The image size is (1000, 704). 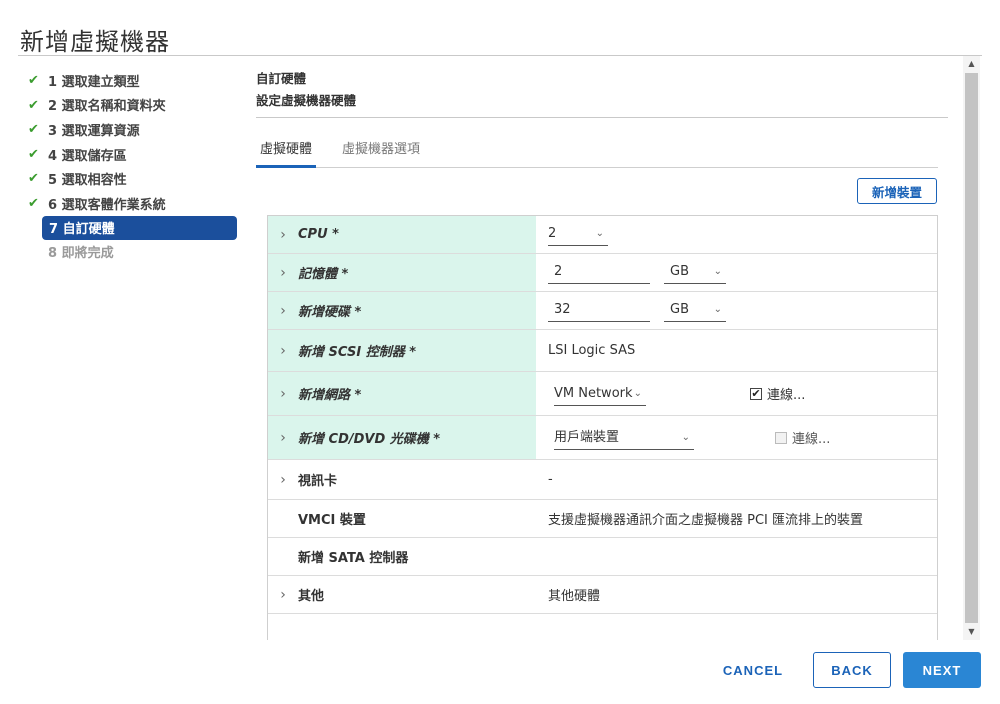 I want to click on wizard-step-2: ✔ 2 選取名稱和資料夾, so click(x=133, y=105).